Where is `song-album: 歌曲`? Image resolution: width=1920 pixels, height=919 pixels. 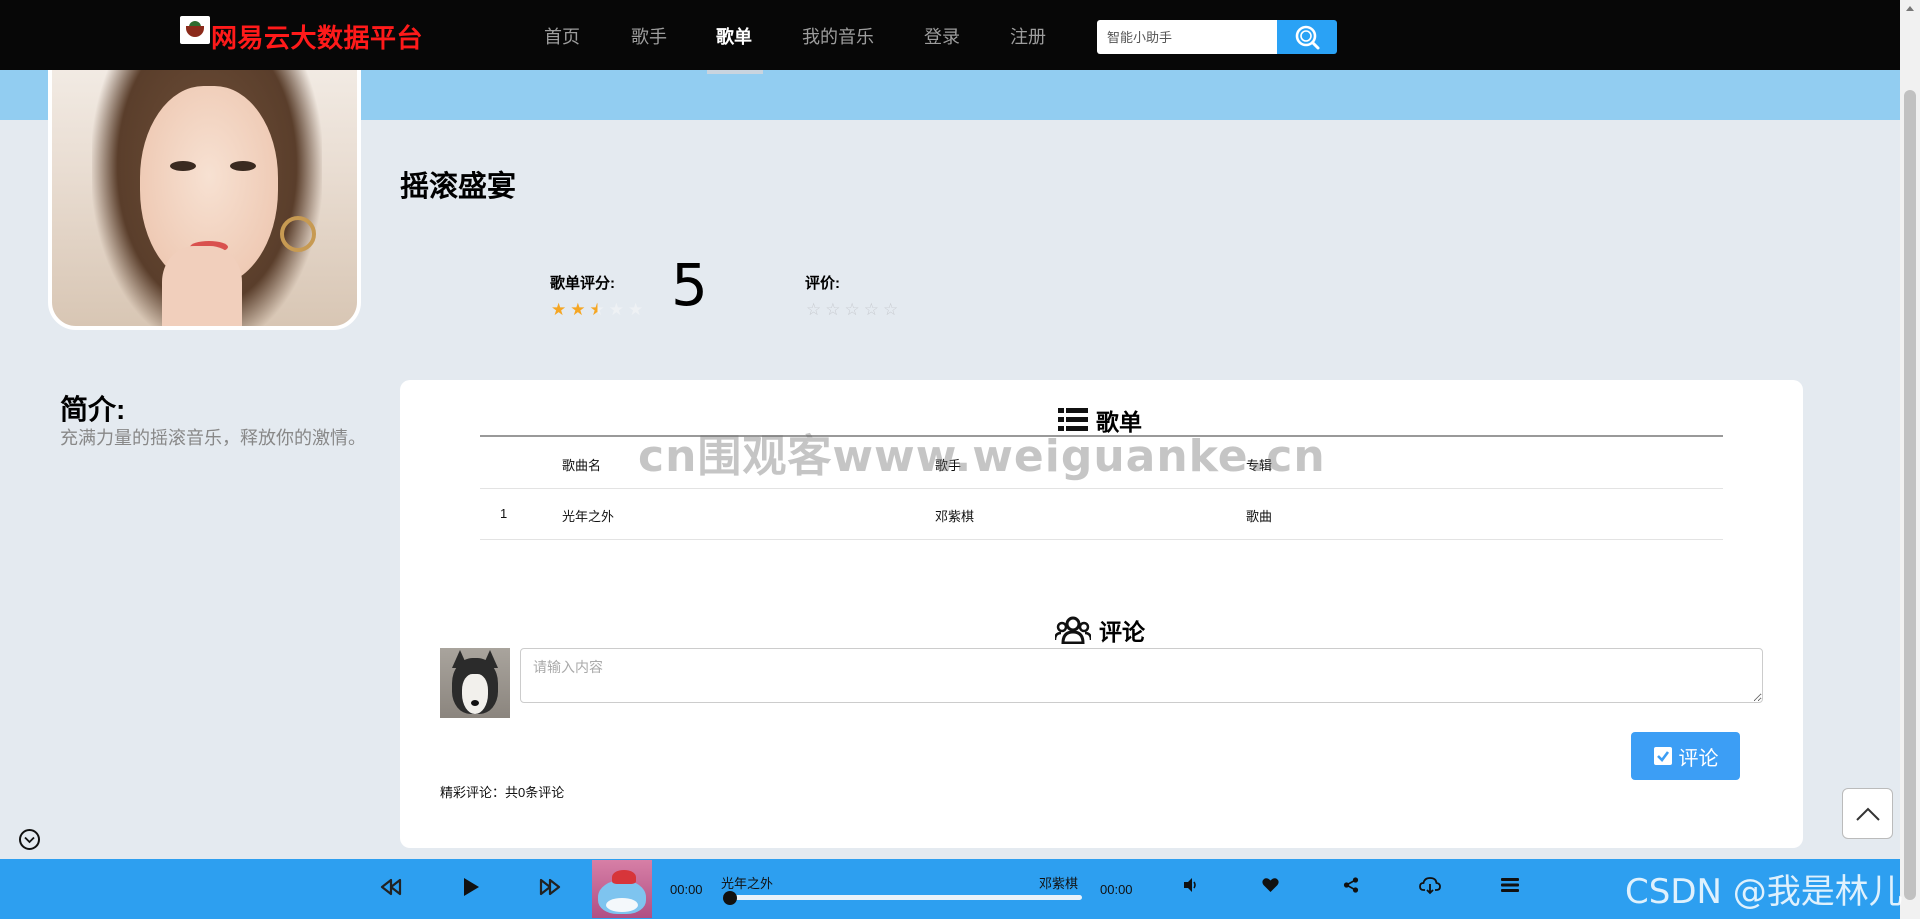
song-album: 歌曲 is located at coordinates (1259, 516).